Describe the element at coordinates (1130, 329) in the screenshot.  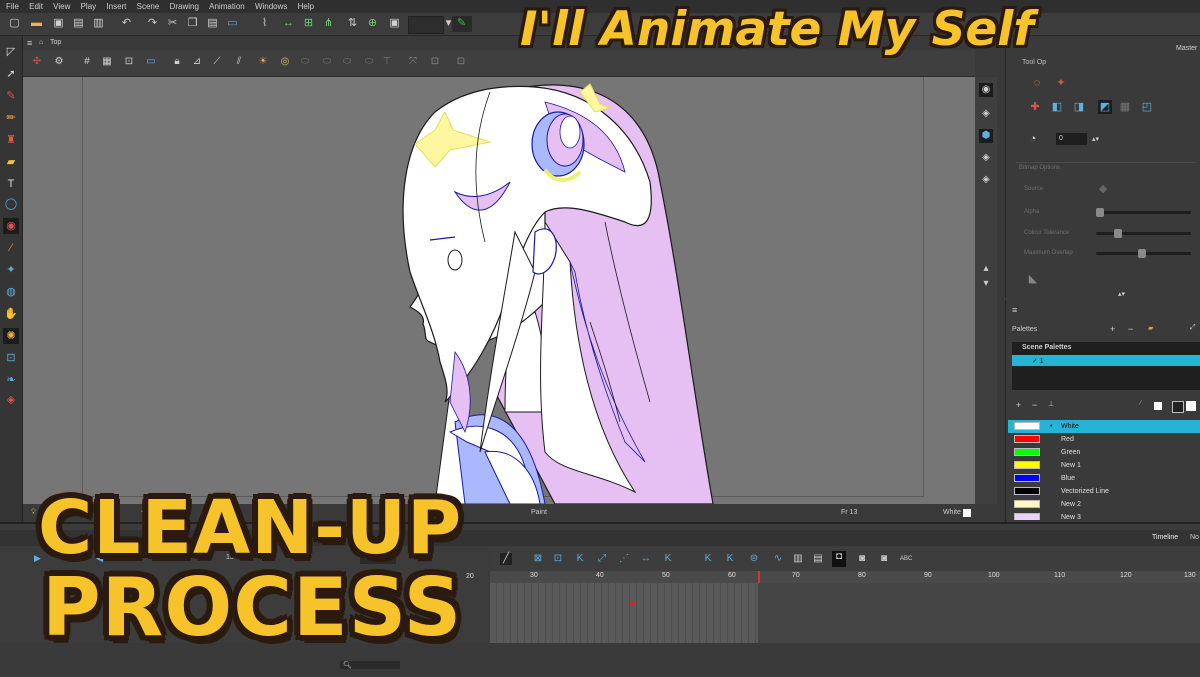
I see `remove-palette-icon: −` at that location.